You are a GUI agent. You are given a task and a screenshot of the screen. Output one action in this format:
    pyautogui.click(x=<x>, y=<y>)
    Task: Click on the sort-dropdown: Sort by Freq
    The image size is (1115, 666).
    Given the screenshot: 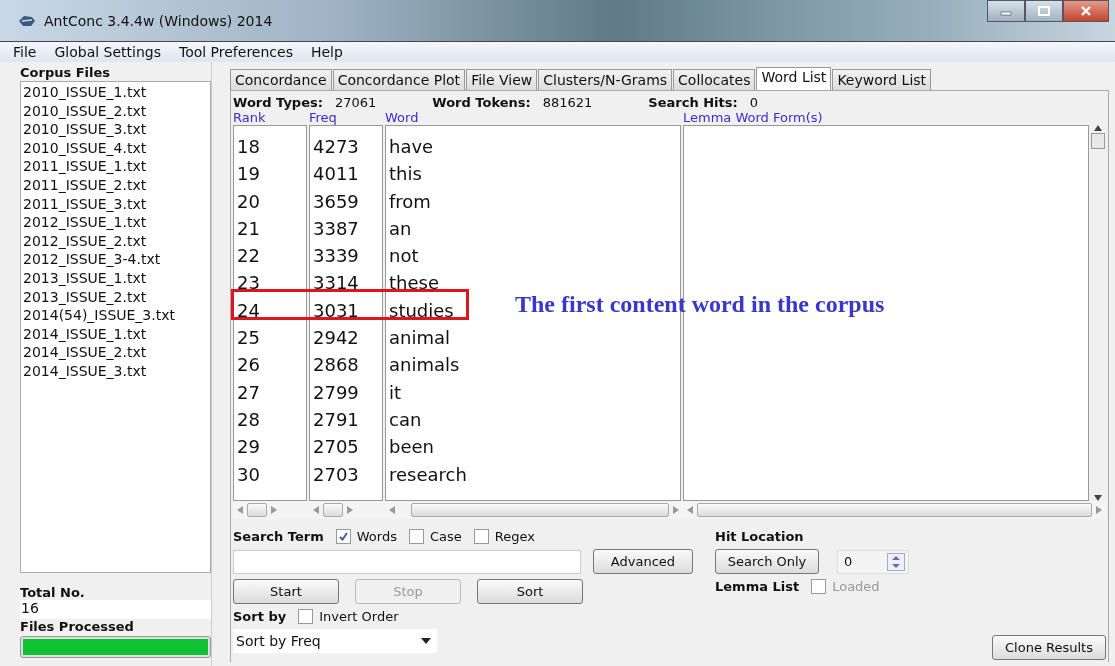 What is the action you would take?
    pyautogui.click(x=335, y=641)
    